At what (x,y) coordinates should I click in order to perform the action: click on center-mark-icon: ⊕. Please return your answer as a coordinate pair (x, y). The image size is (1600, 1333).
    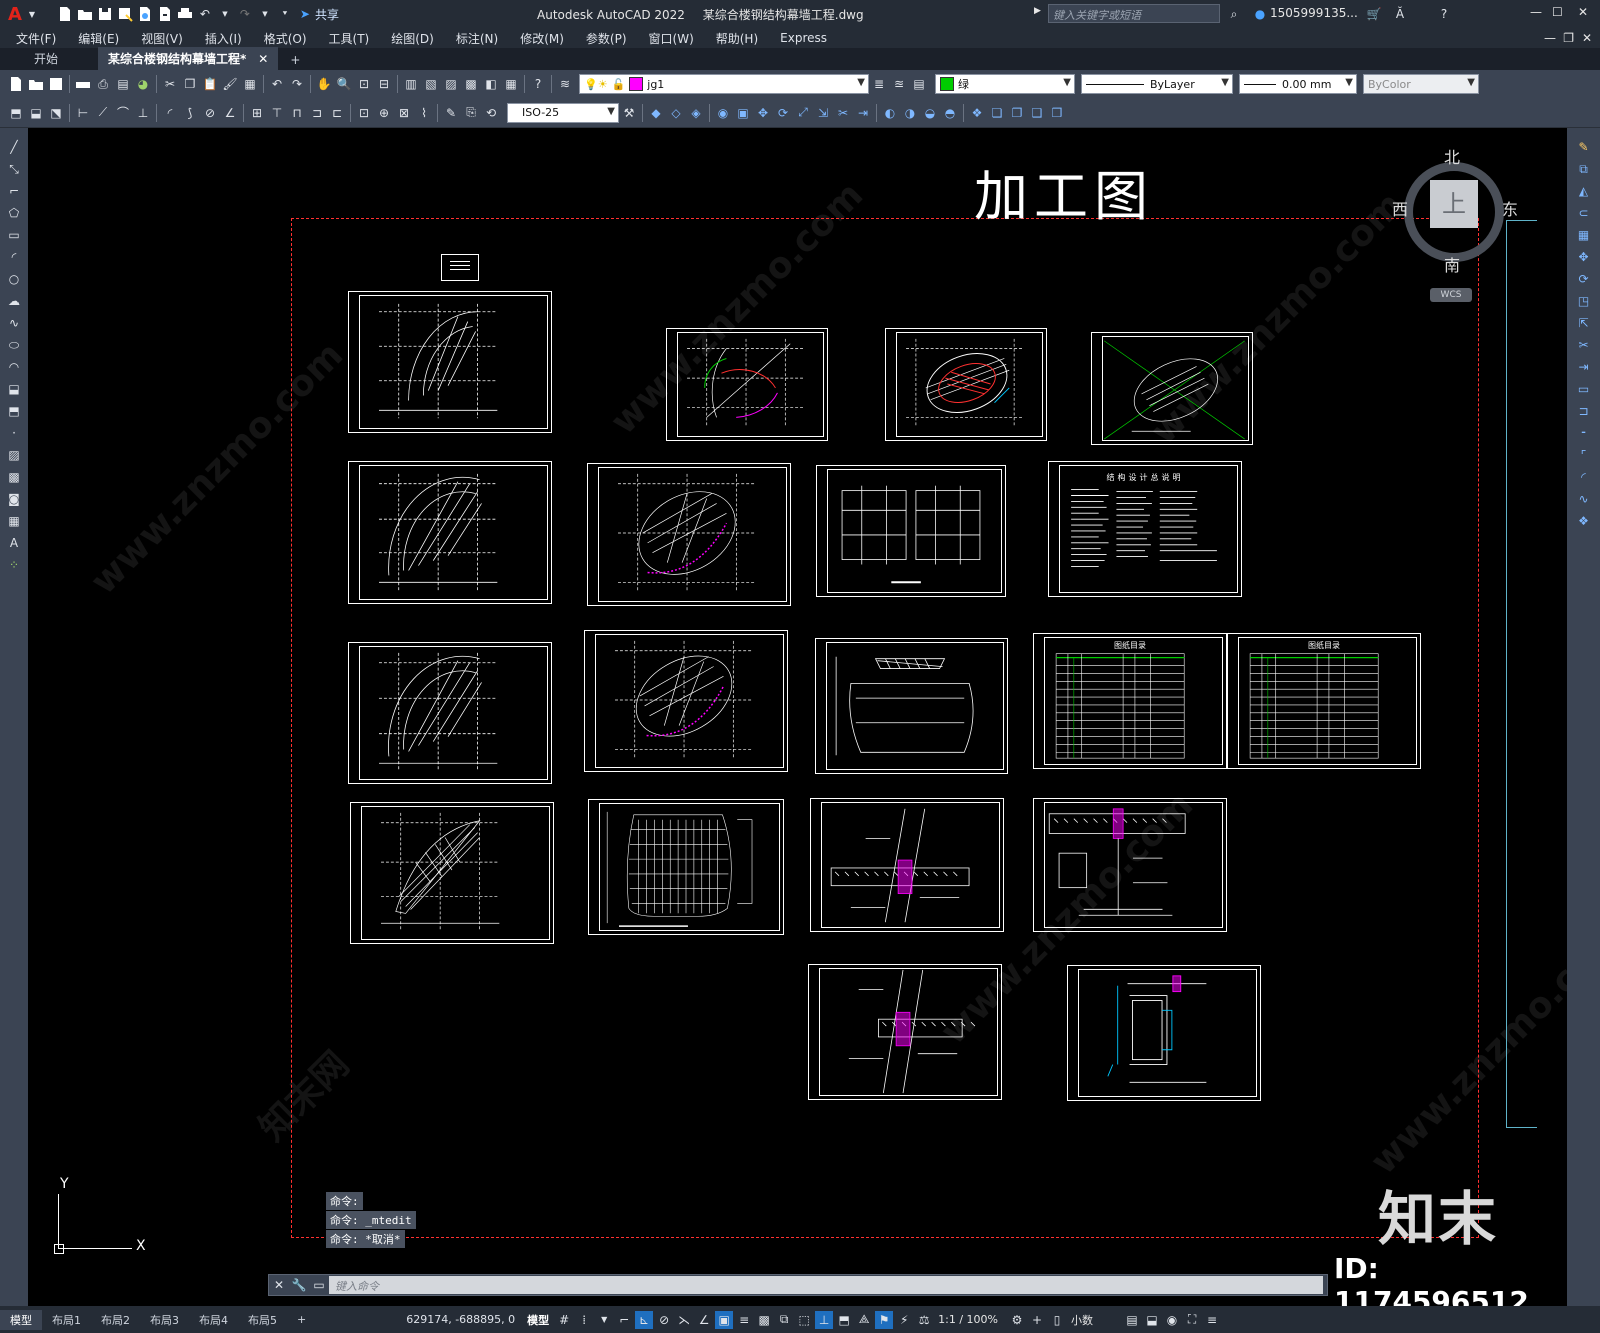
    Looking at the image, I should click on (384, 113).